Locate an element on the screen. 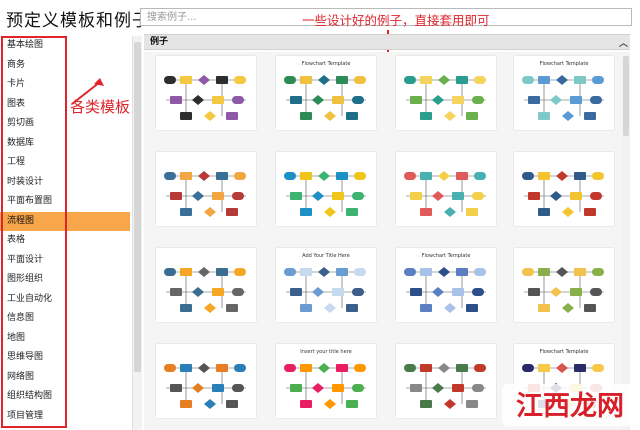 Image resolution: width=640 pixels, height=430 pixels. main-scroll-thumb is located at coordinates (626, 96).